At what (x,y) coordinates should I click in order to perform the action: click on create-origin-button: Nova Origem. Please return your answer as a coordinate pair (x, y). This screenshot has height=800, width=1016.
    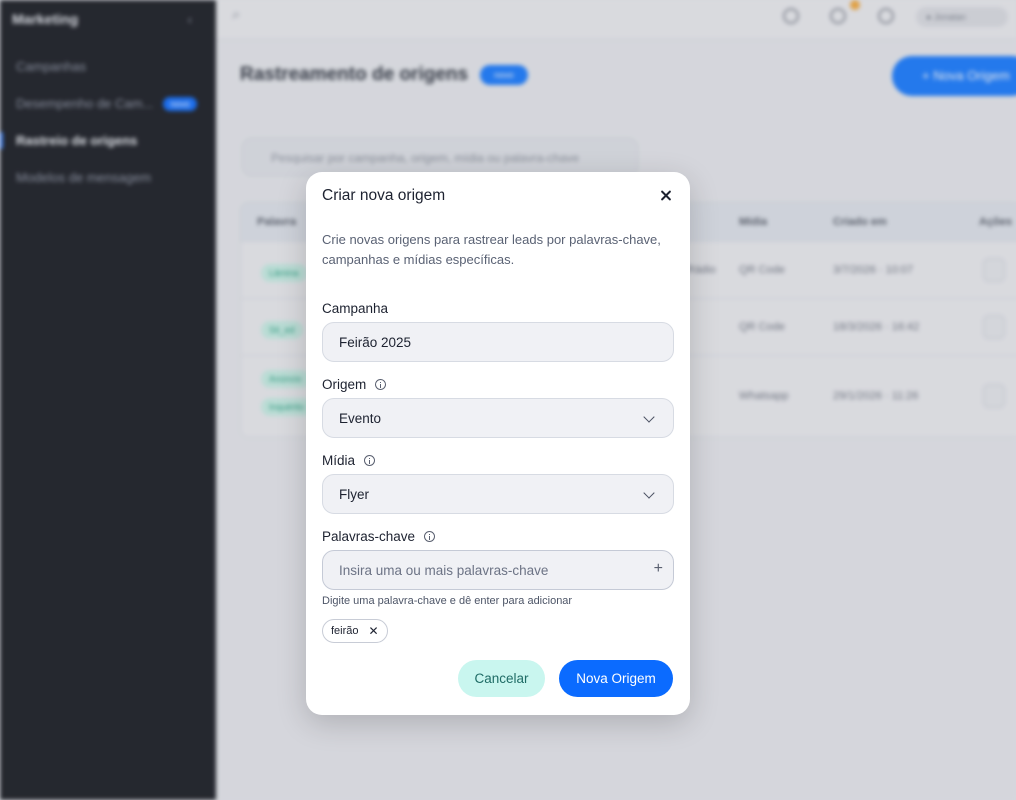
    Looking at the image, I should click on (616, 678).